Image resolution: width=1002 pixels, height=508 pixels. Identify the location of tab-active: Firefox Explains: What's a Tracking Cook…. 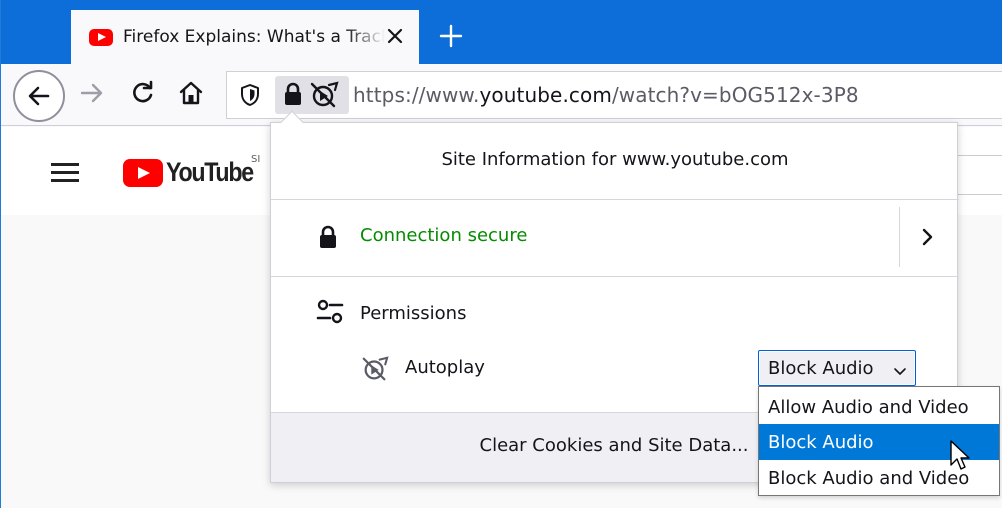
(245, 37).